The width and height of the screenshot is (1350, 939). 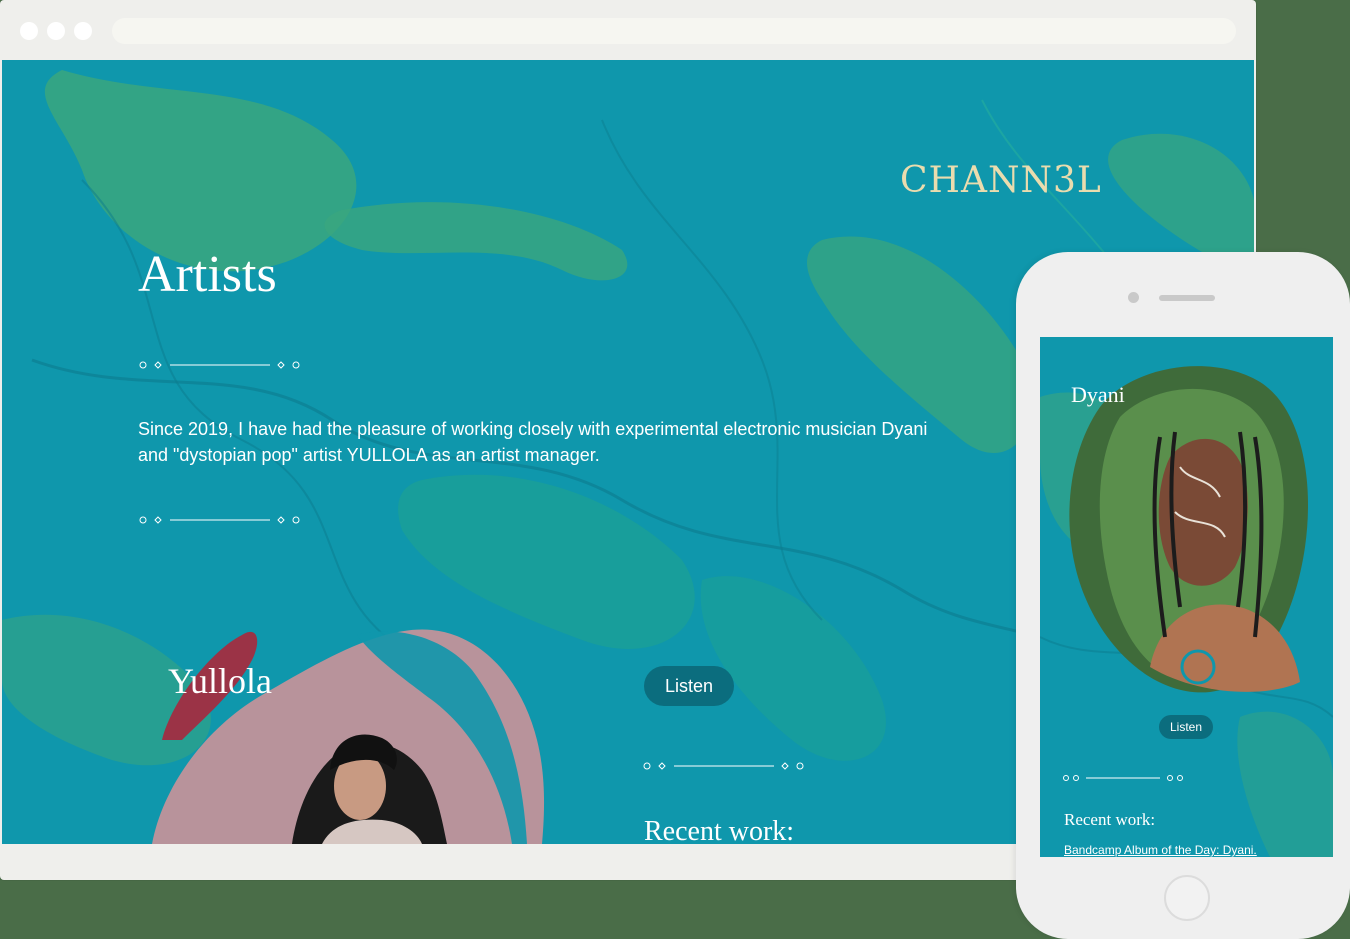 I want to click on page-title: Artists, so click(x=207, y=274).